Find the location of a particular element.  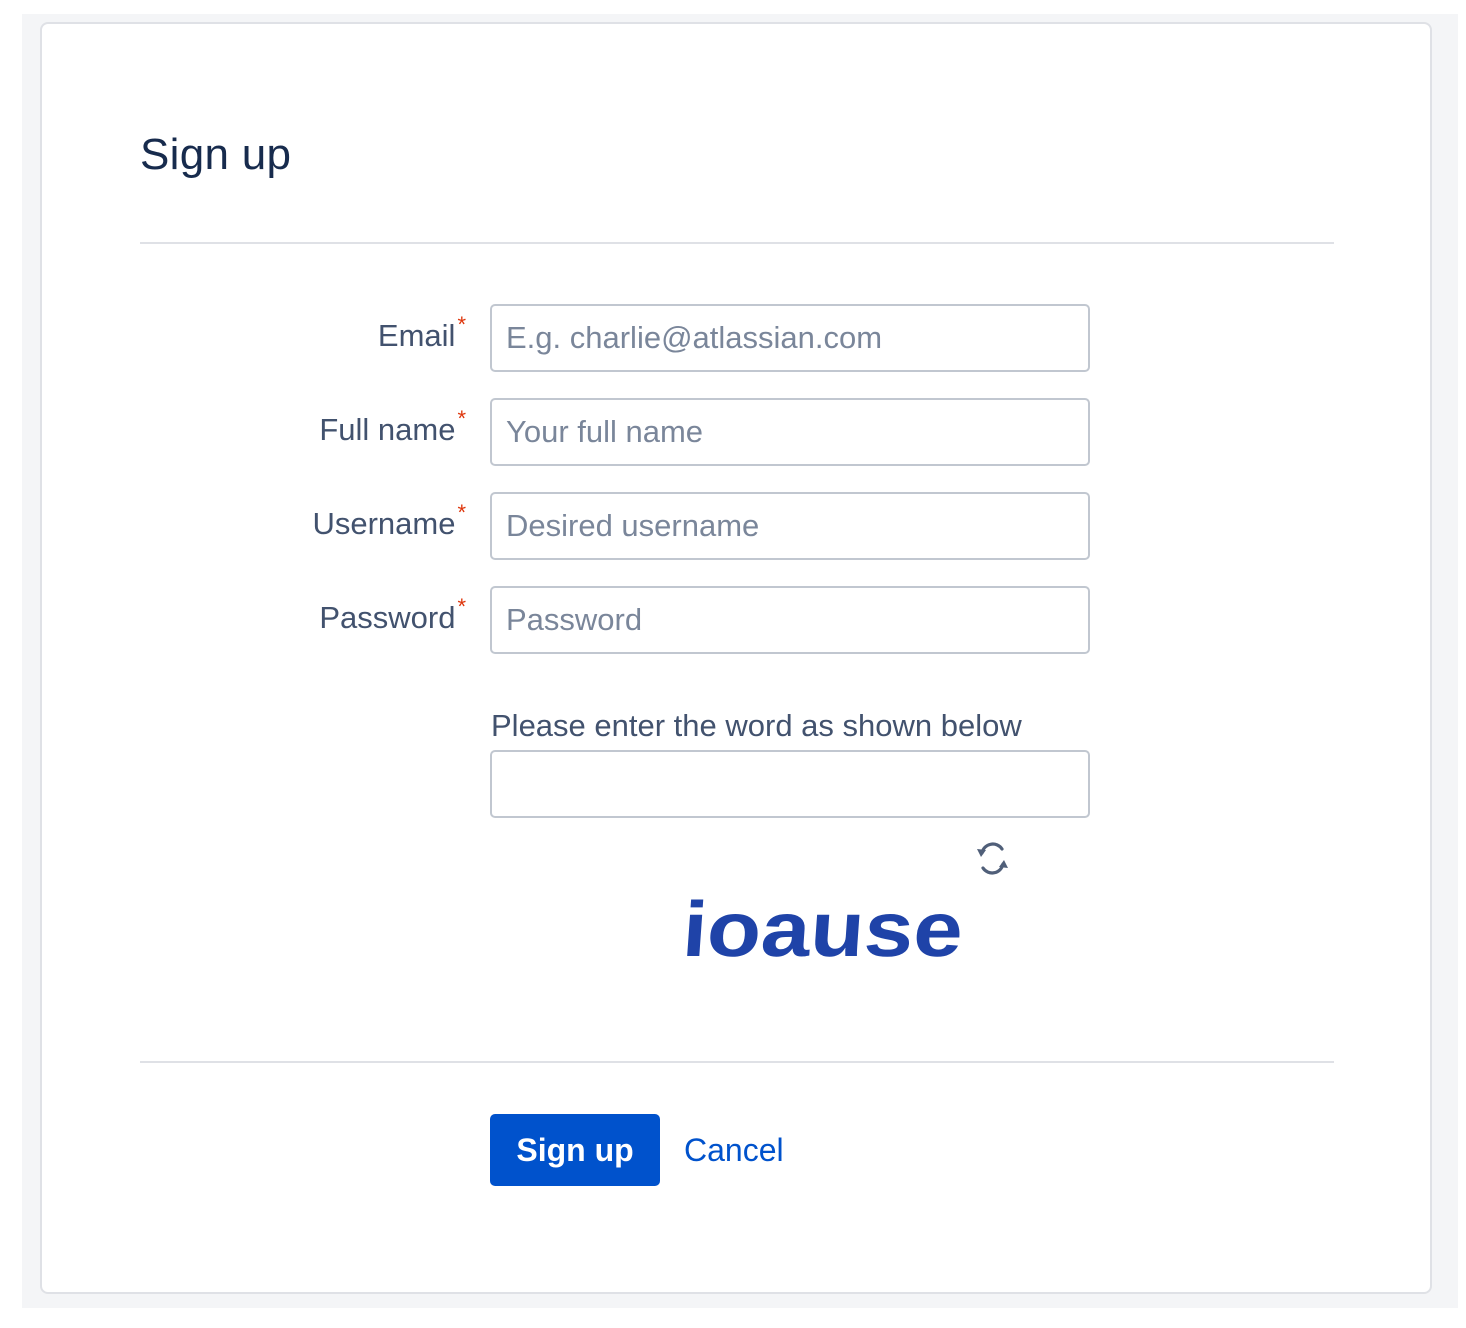

full-name-label: Full name* is located at coordinates (392, 427).